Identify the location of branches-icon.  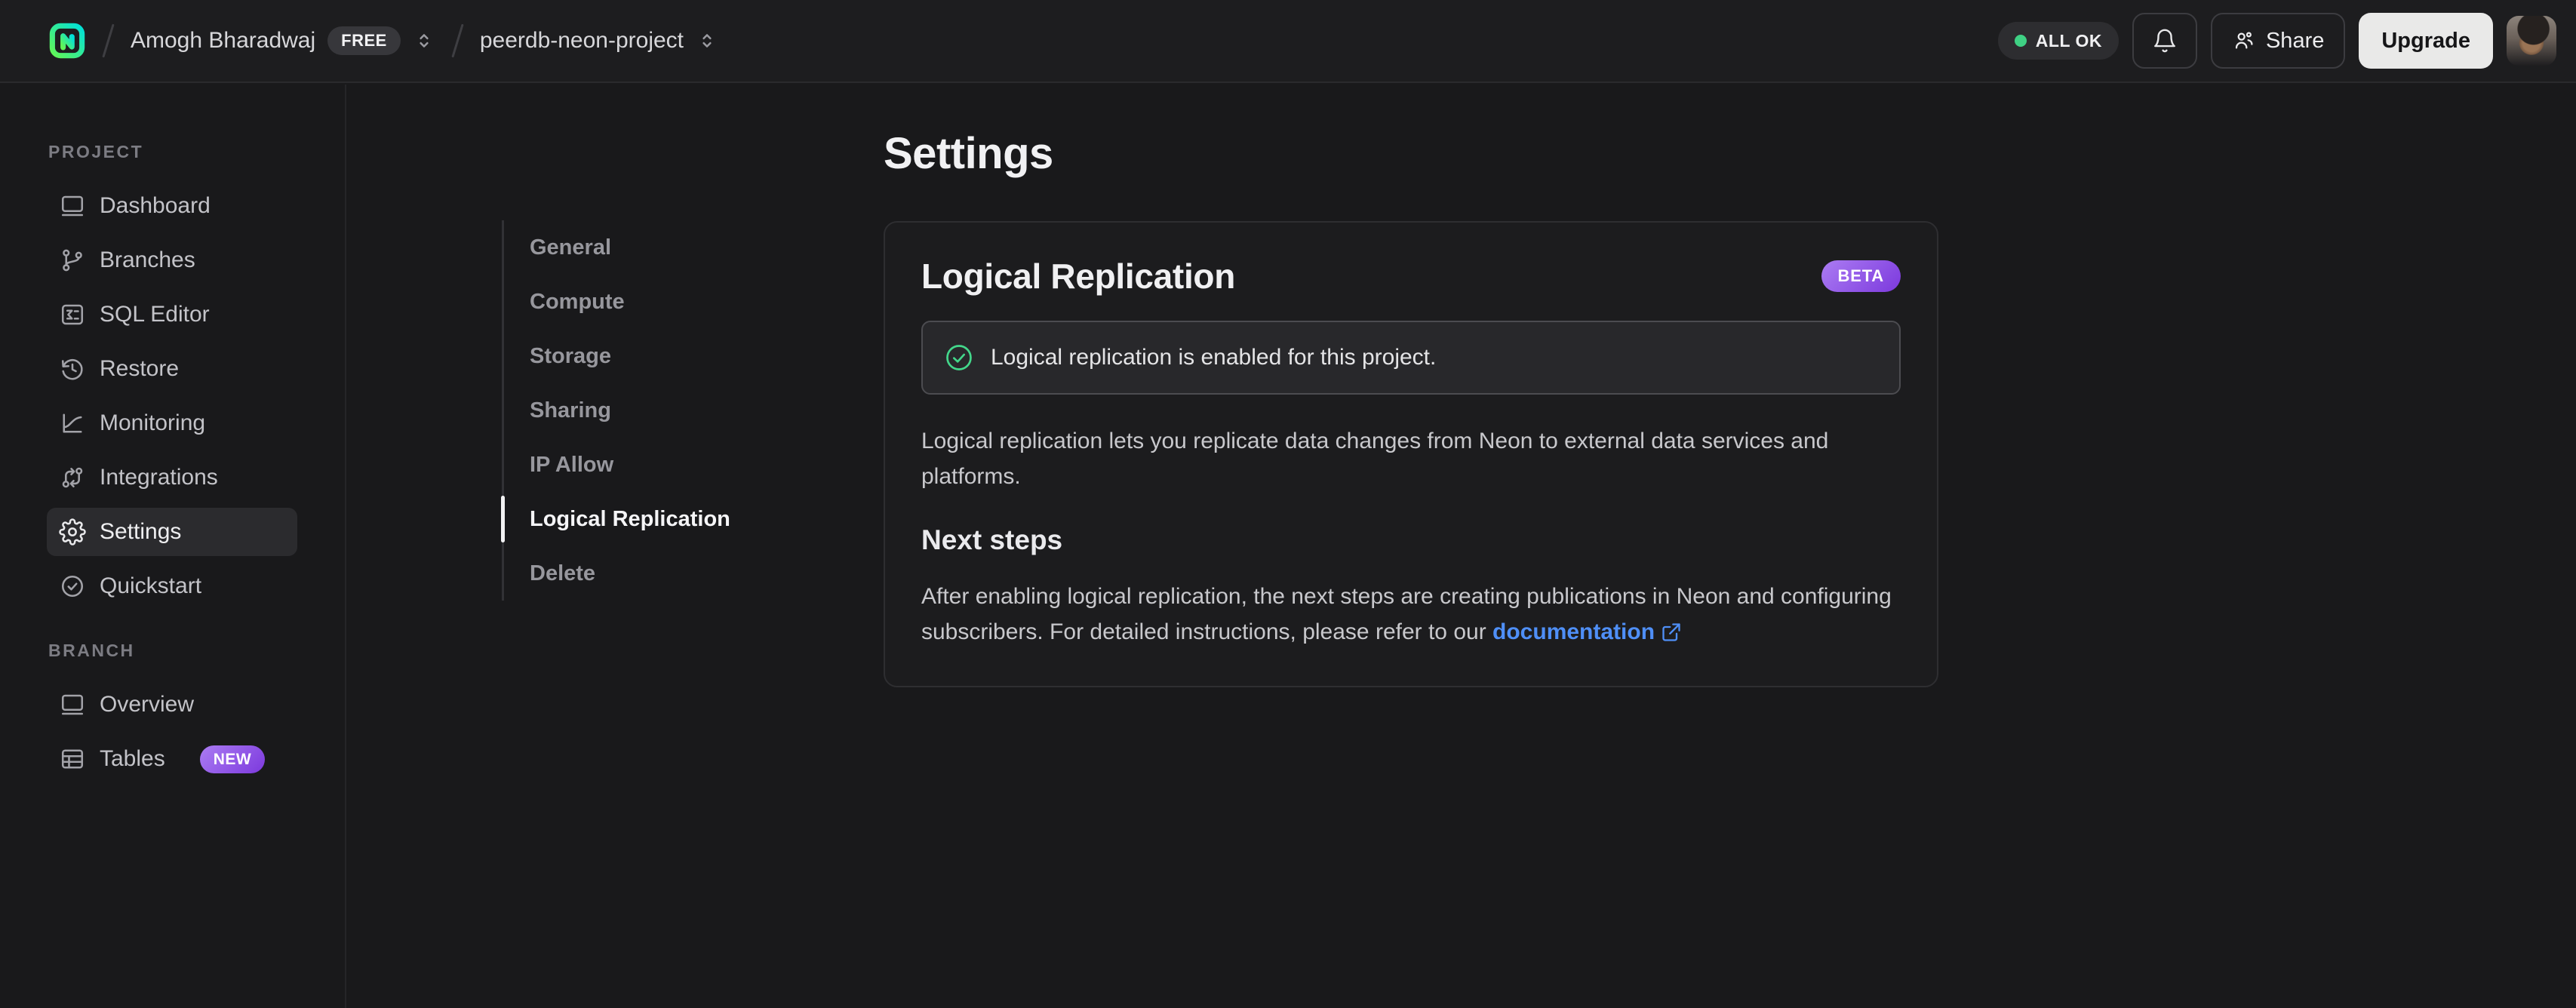
(72, 260).